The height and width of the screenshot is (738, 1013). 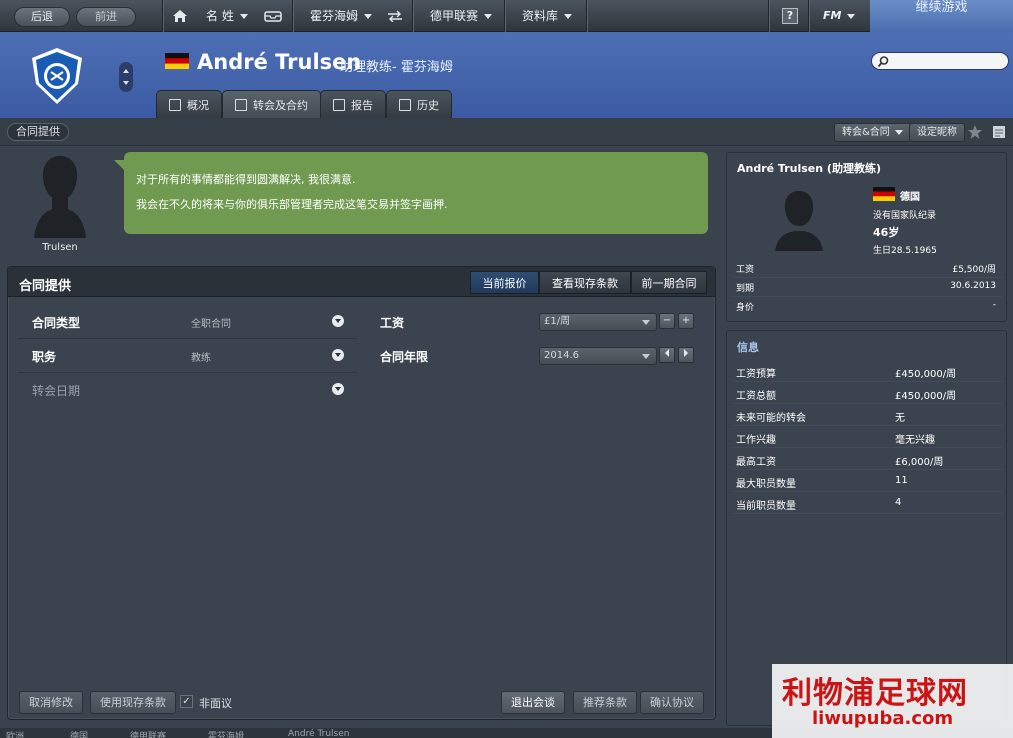 What do you see at coordinates (672, 702) in the screenshot?
I see `confirm-agreement-button: 确认协议` at bounding box center [672, 702].